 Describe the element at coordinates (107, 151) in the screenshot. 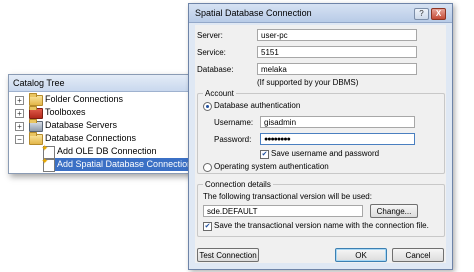

I see `tree-item-label: Add OLE DB Connection` at that location.